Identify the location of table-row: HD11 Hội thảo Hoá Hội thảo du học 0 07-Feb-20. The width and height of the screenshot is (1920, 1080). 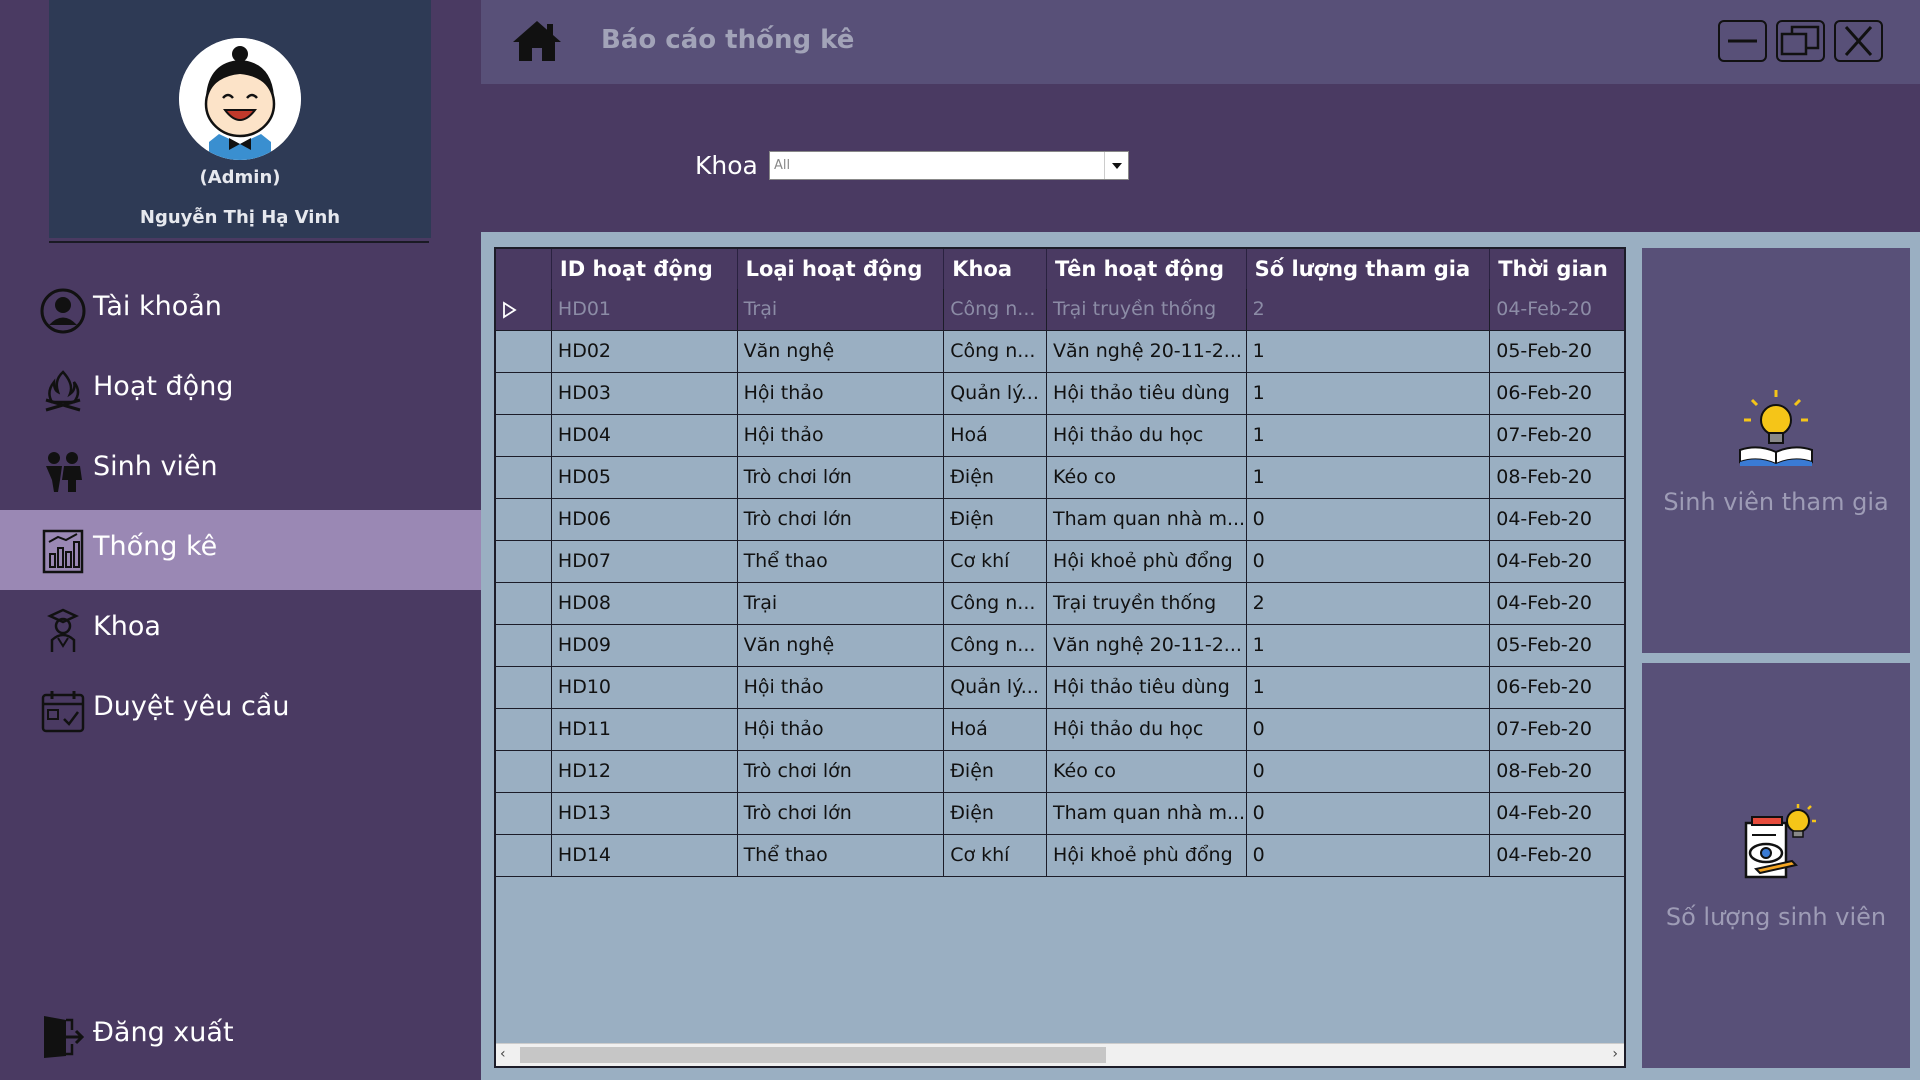
(1060, 730).